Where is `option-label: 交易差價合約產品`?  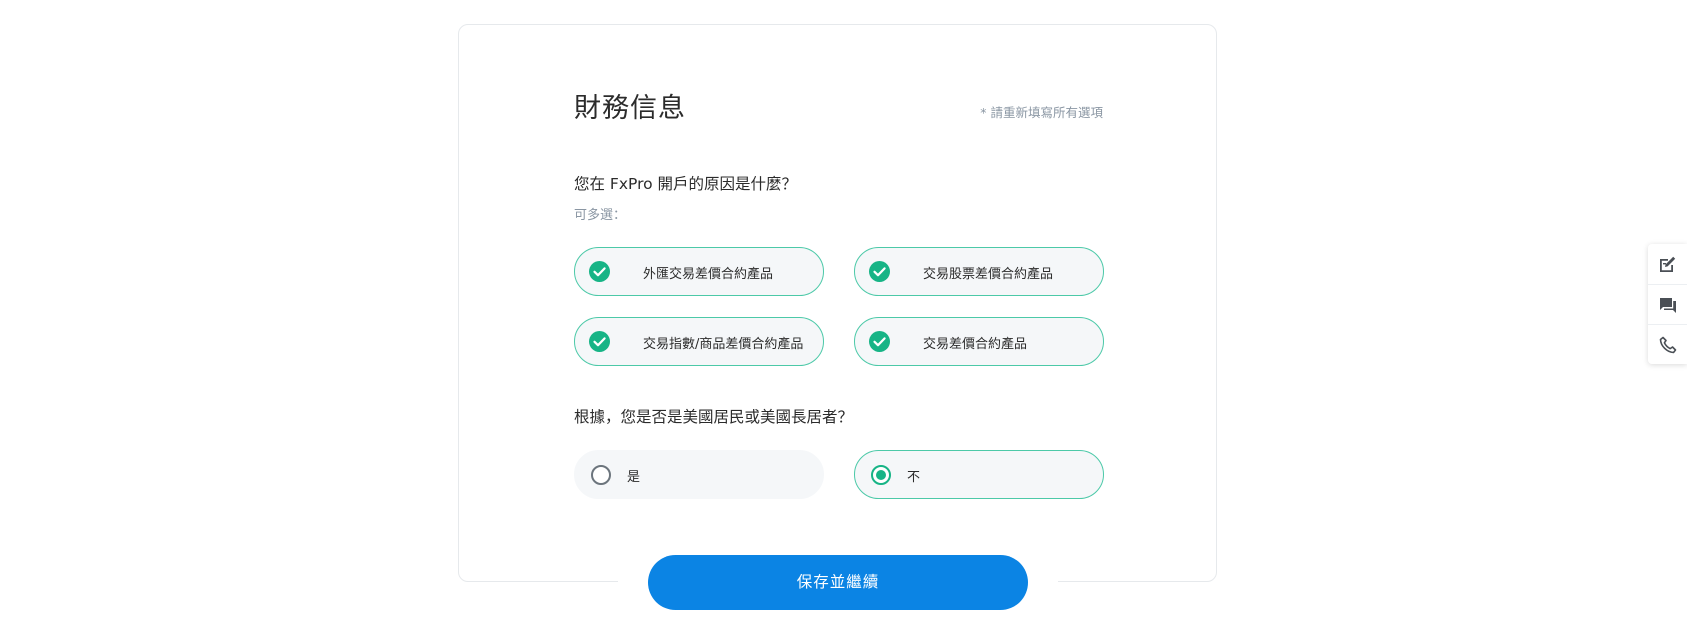 option-label: 交易差價合約產品 is located at coordinates (975, 344).